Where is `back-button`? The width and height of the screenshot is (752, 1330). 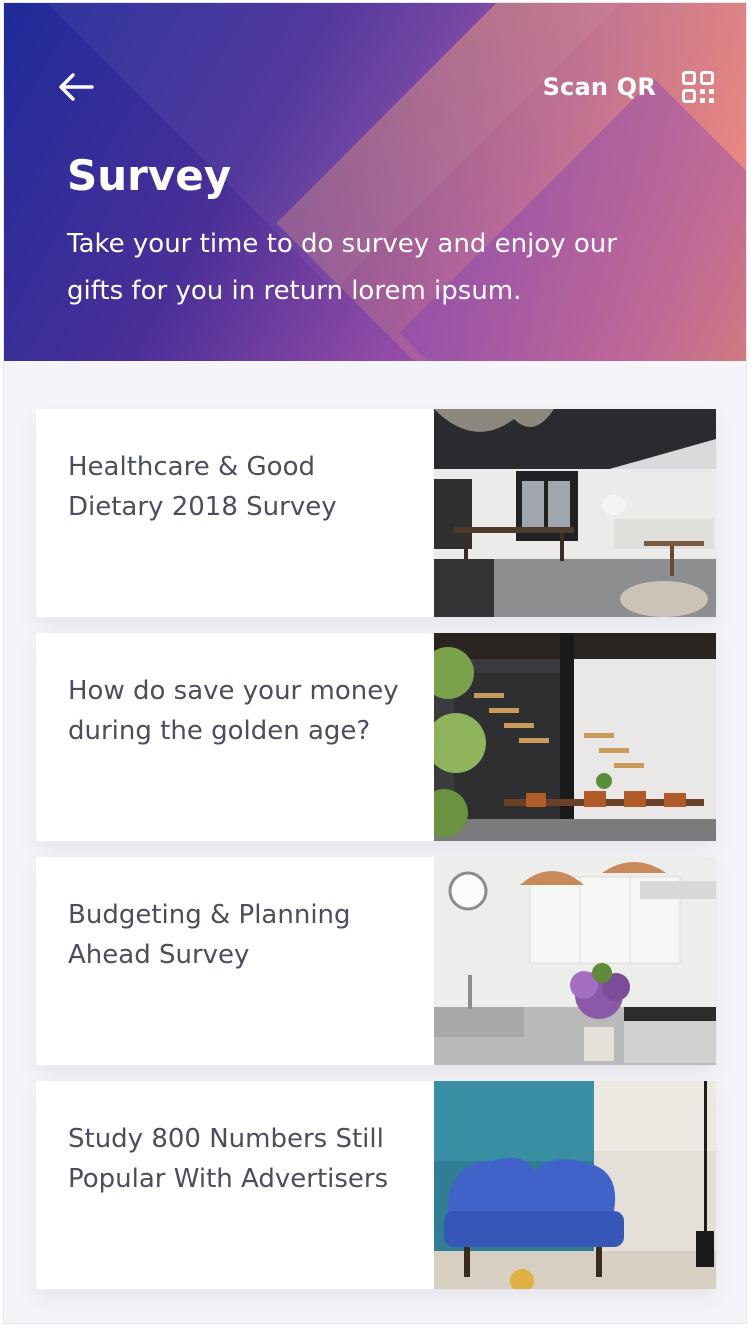
back-button is located at coordinates (76, 87).